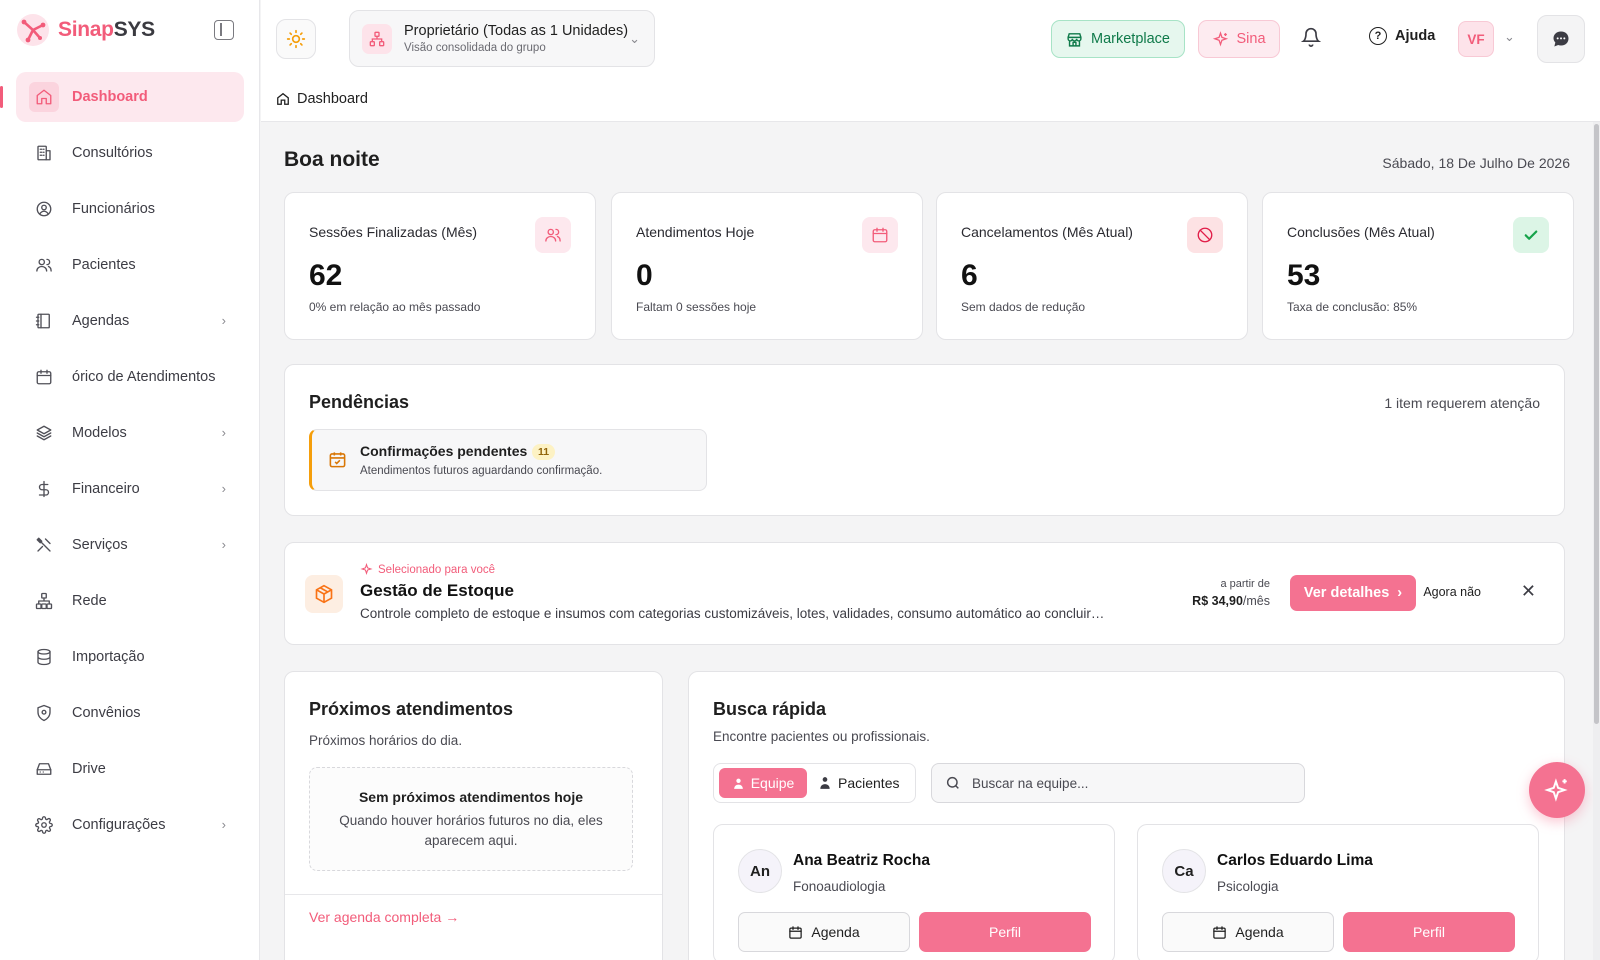 This screenshot has height=960, width=1600. What do you see at coordinates (223, 488) in the screenshot?
I see `chevron-right-icon: ›` at bounding box center [223, 488].